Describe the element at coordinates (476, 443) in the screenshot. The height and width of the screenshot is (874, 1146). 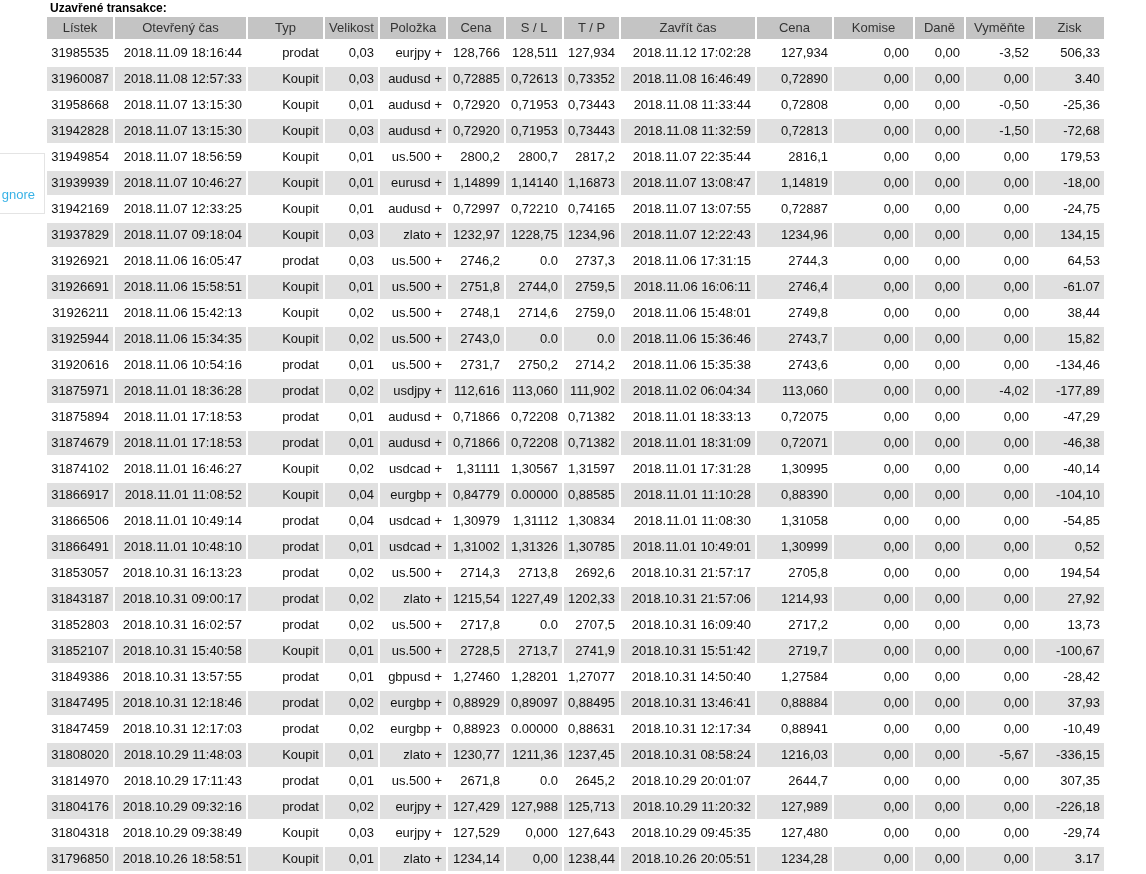
I see `table-cell: 0,71866` at that location.